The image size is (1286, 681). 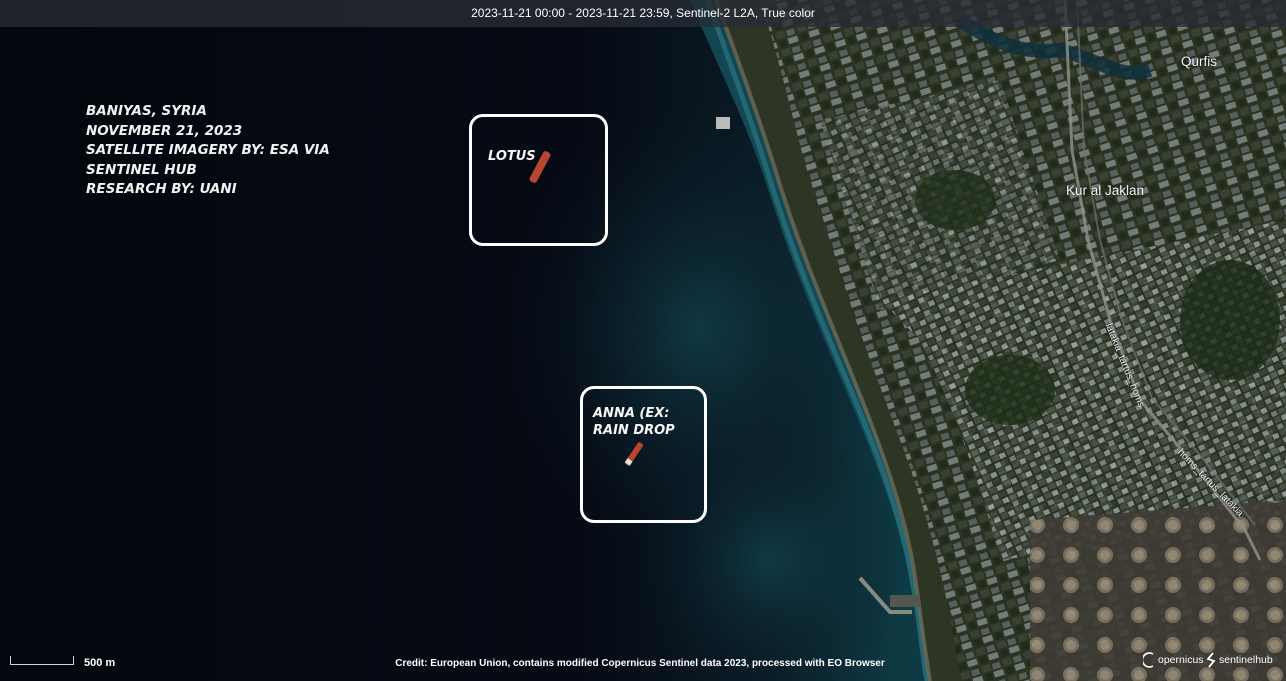 I want to click on place-label-kur-al-jaklan: Kur al Jaklan, so click(x=1105, y=190).